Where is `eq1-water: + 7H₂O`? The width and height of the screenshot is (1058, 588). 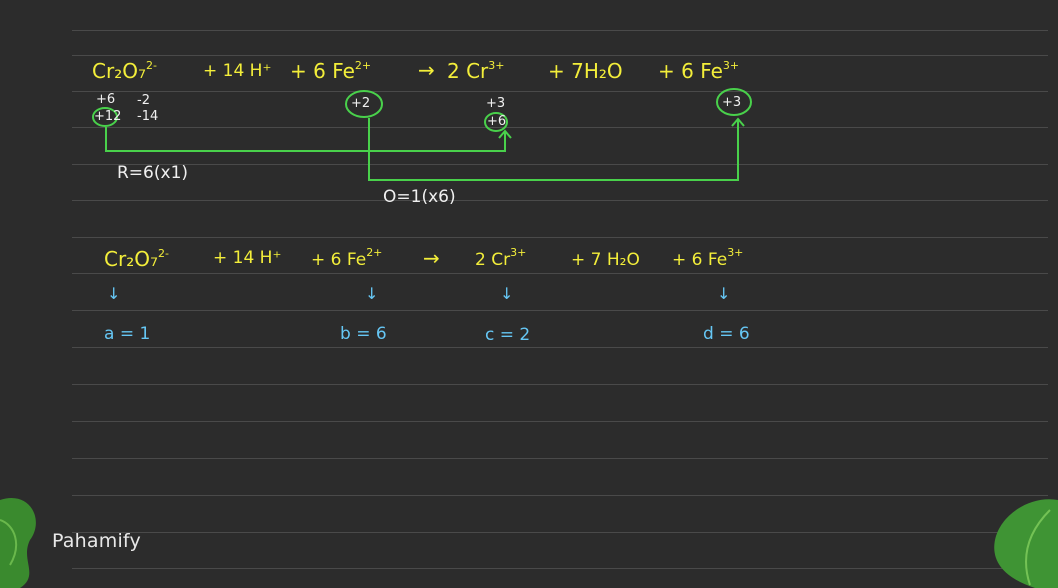
eq1-water: + 7H₂O is located at coordinates (585, 71).